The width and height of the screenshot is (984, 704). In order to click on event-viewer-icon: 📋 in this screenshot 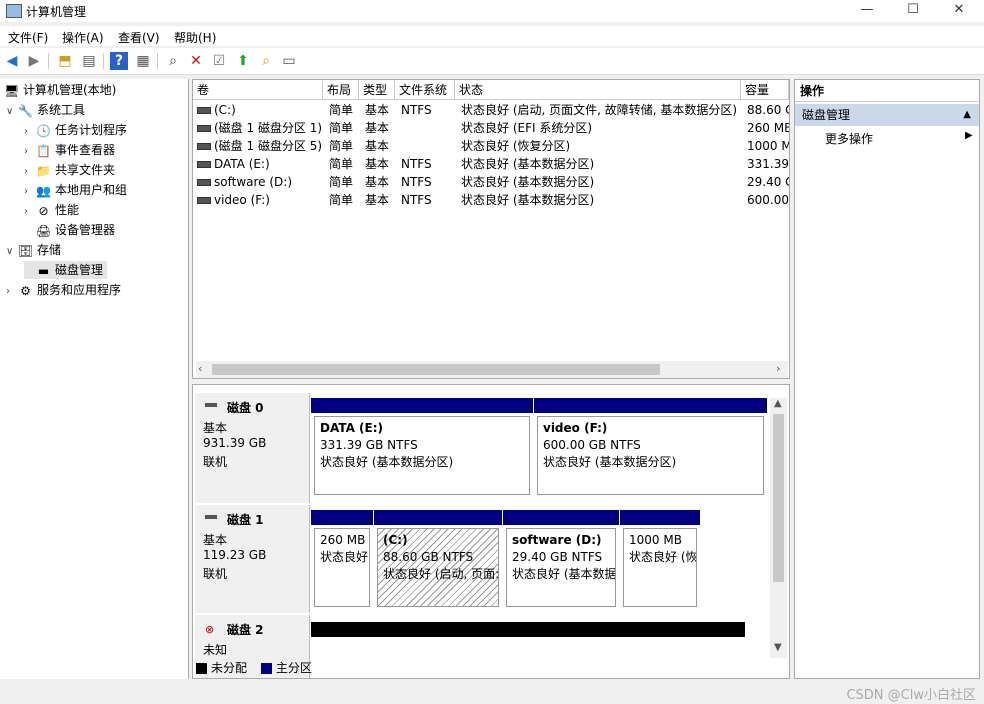, I will do `click(43, 150)`.